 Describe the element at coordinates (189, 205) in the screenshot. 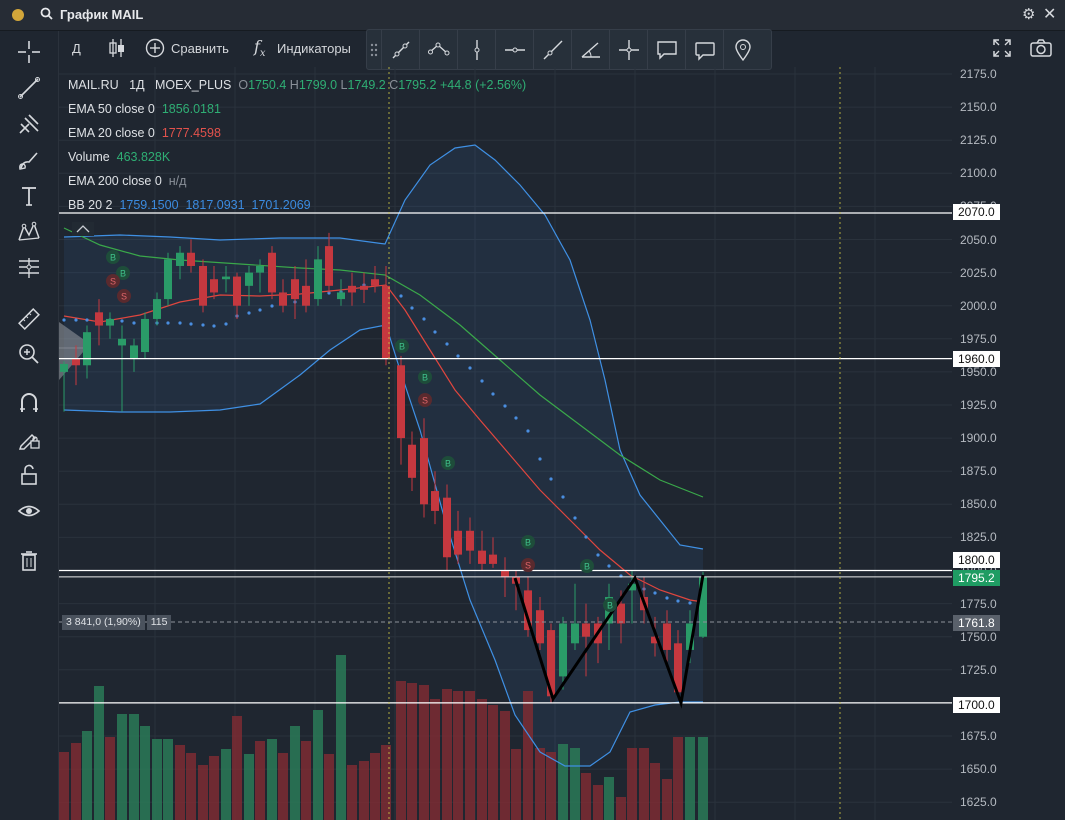

I see `legend-bb: BB 20 2 1759.1500 1817.0931 1701.2069` at that location.